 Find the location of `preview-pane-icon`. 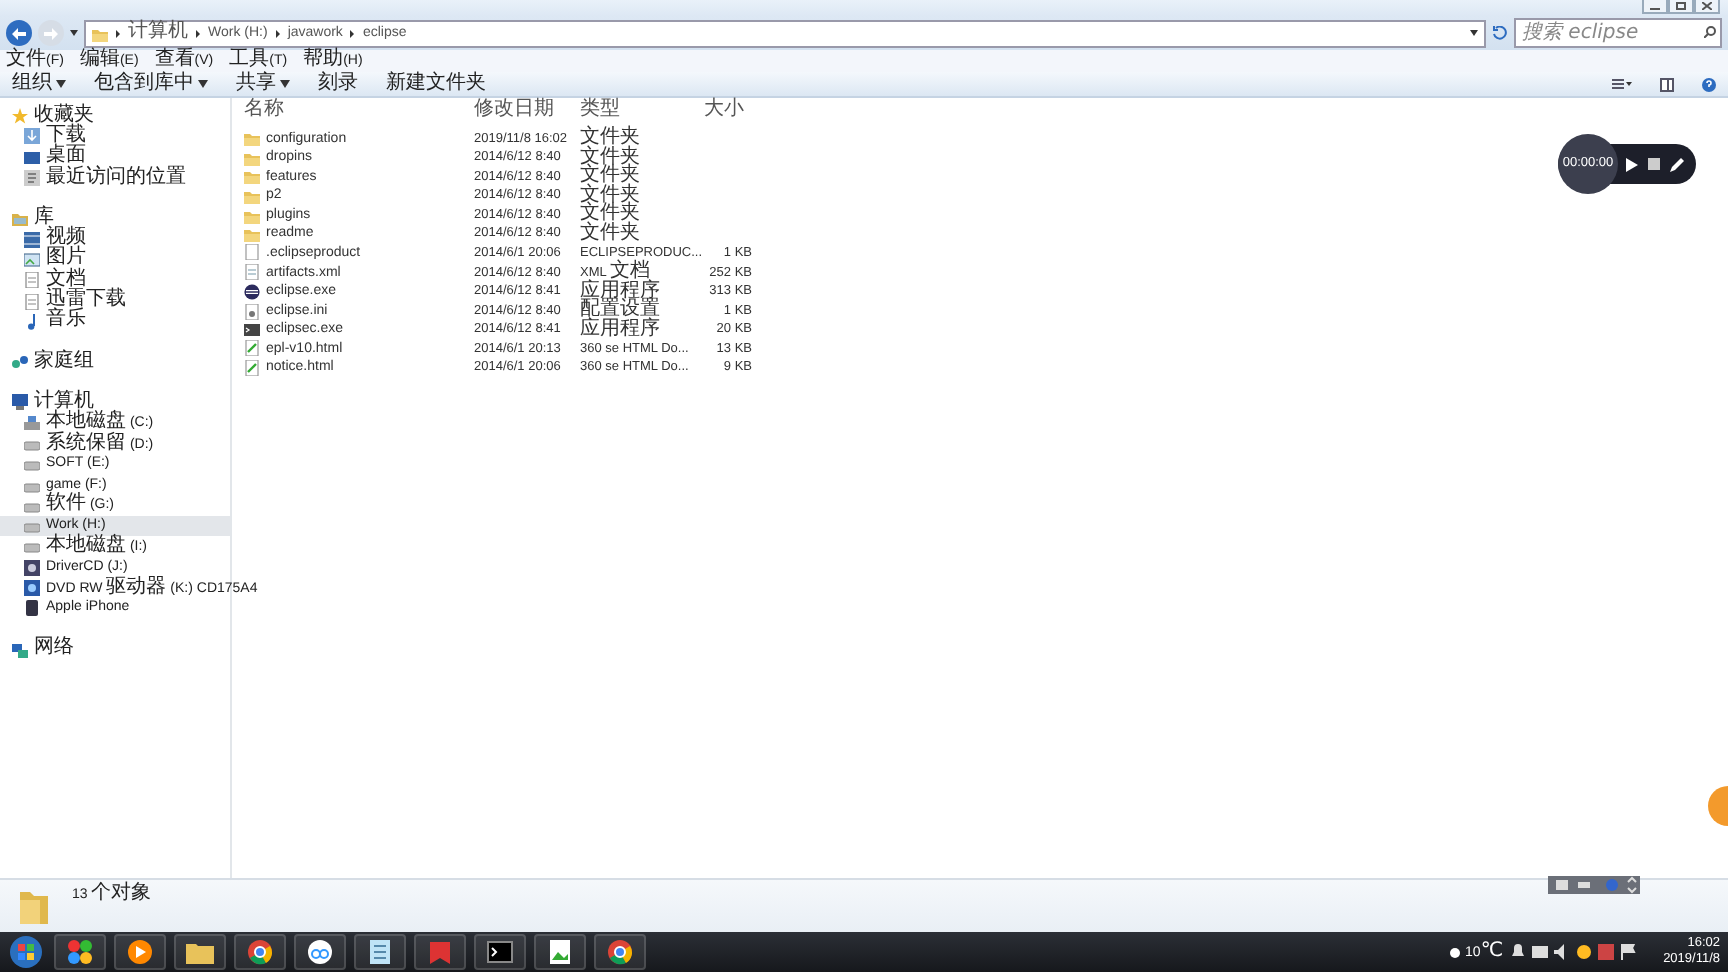

preview-pane-icon is located at coordinates (1667, 84).